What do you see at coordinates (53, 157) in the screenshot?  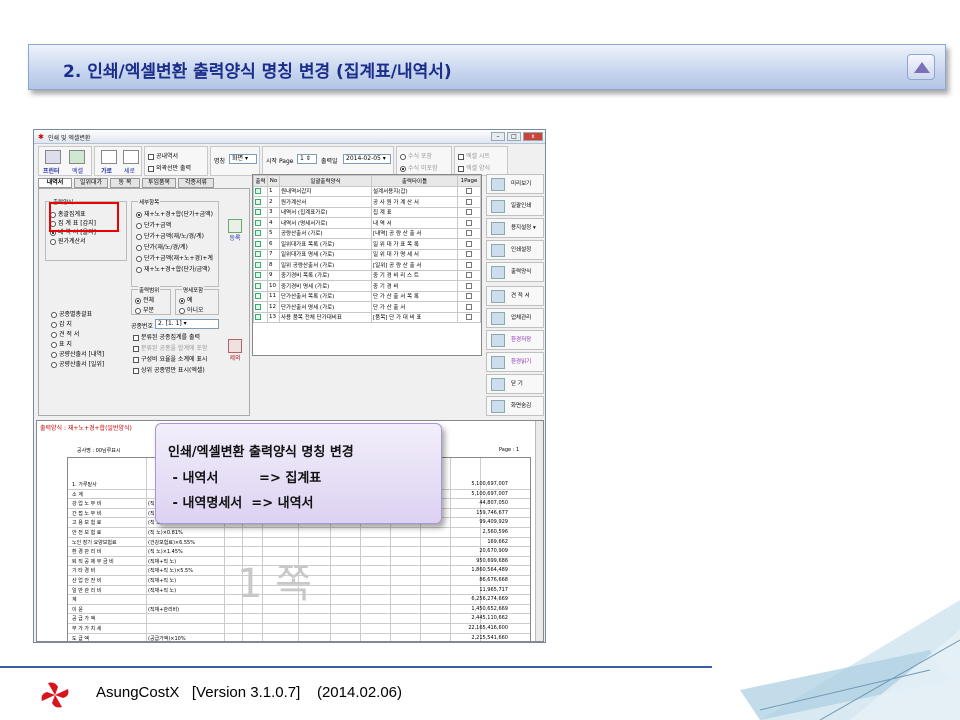 I see `printer-icon` at bounding box center [53, 157].